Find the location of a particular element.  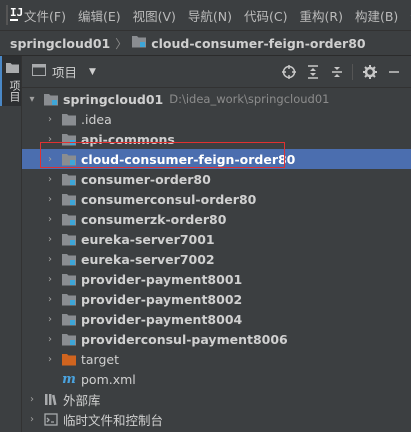

project-window-icon is located at coordinates (39, 71).